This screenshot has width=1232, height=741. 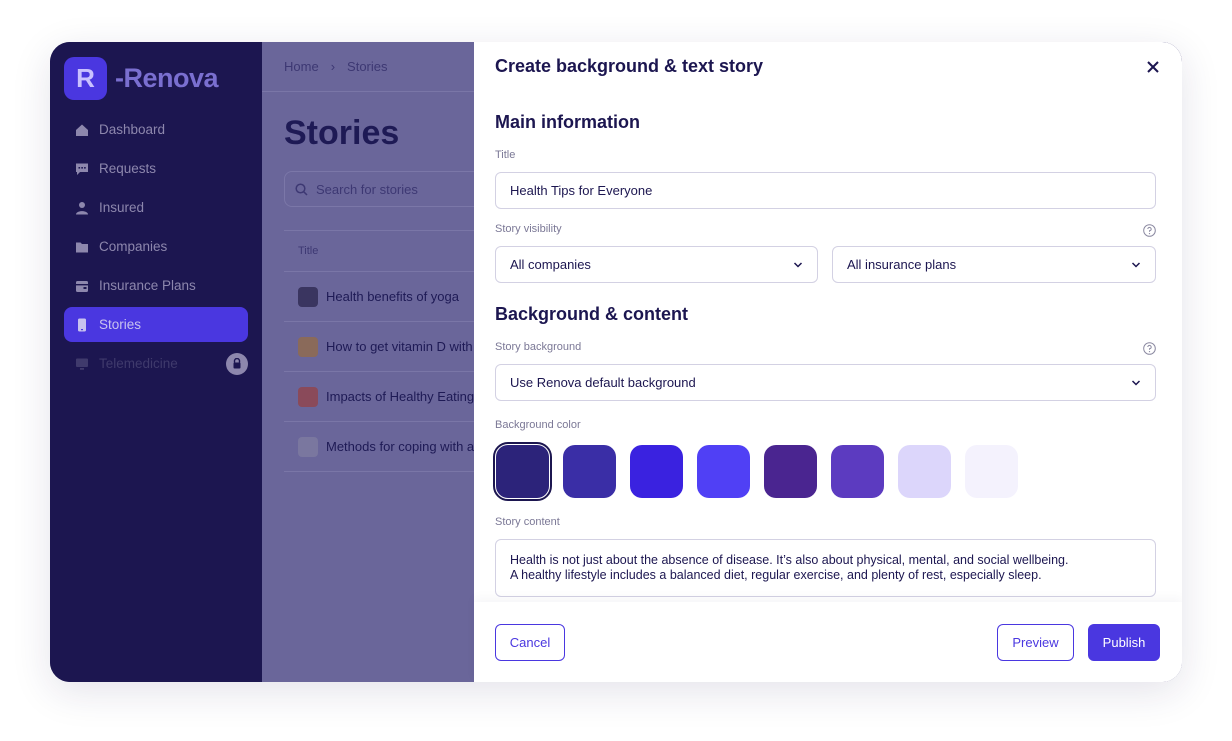 I want to click on story-content-label: Story content, so click(x=527, y=522).